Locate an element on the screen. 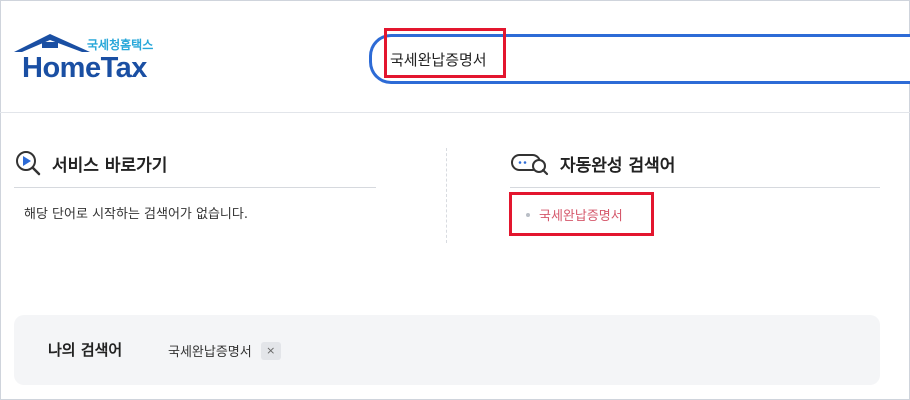 The height and width of the screenshot is (400, 910). autocomplete-heading: 자동완성 검색어 is located at coordinates (695, 163).